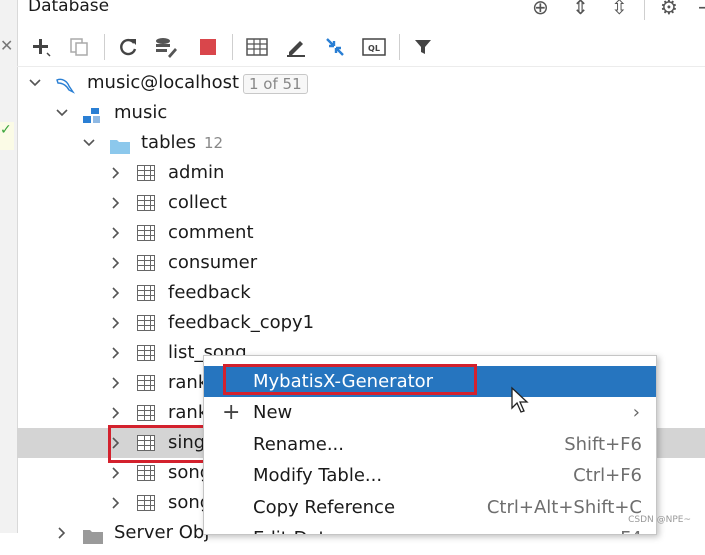 The height and width of the screenshot is (555, 705). I want to click on menu-item-edit-data: ▦ Edit Data F4, so click(430, 528).